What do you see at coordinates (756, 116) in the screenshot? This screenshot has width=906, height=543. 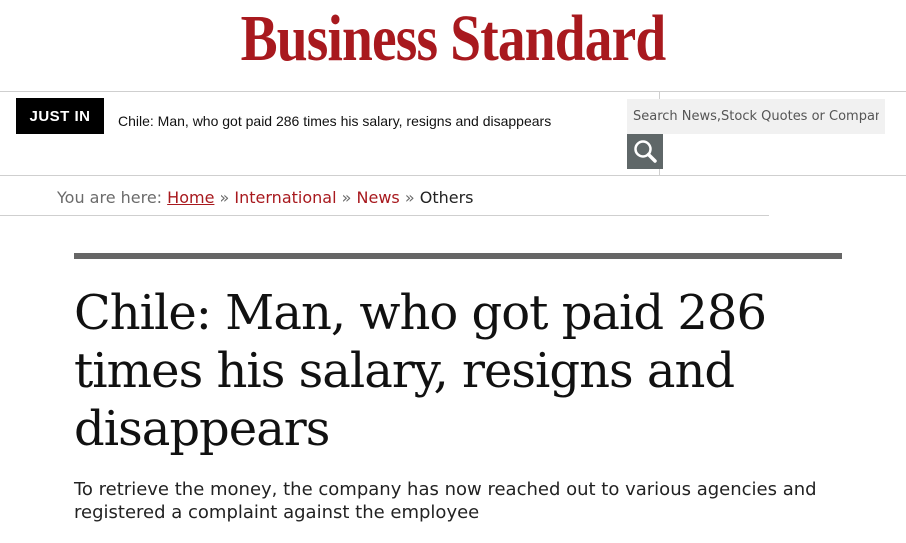 I see `search-input` at bounding box center [756, 116].